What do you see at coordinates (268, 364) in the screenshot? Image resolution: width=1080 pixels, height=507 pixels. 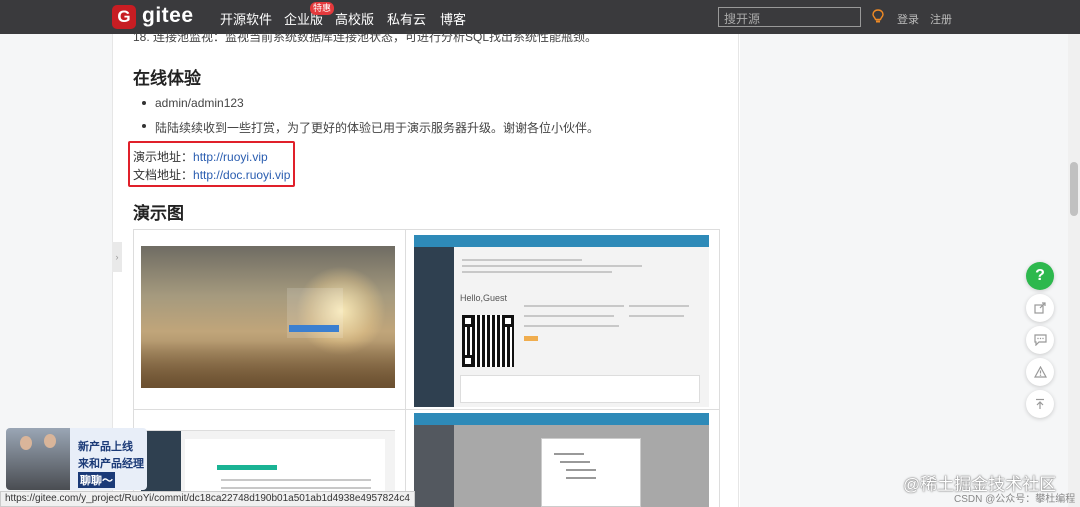 I see `grass-foreground` at bounding box center [268, 364].